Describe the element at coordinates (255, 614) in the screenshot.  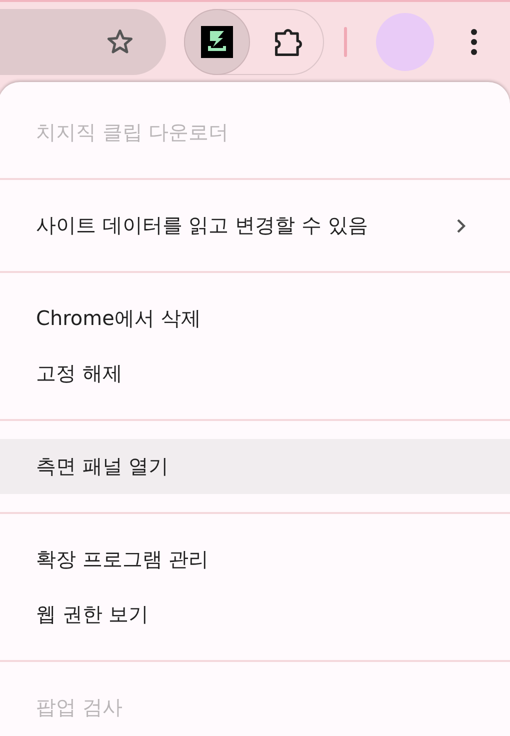
I see `menu-item: 웹 권한 보기` at that location.